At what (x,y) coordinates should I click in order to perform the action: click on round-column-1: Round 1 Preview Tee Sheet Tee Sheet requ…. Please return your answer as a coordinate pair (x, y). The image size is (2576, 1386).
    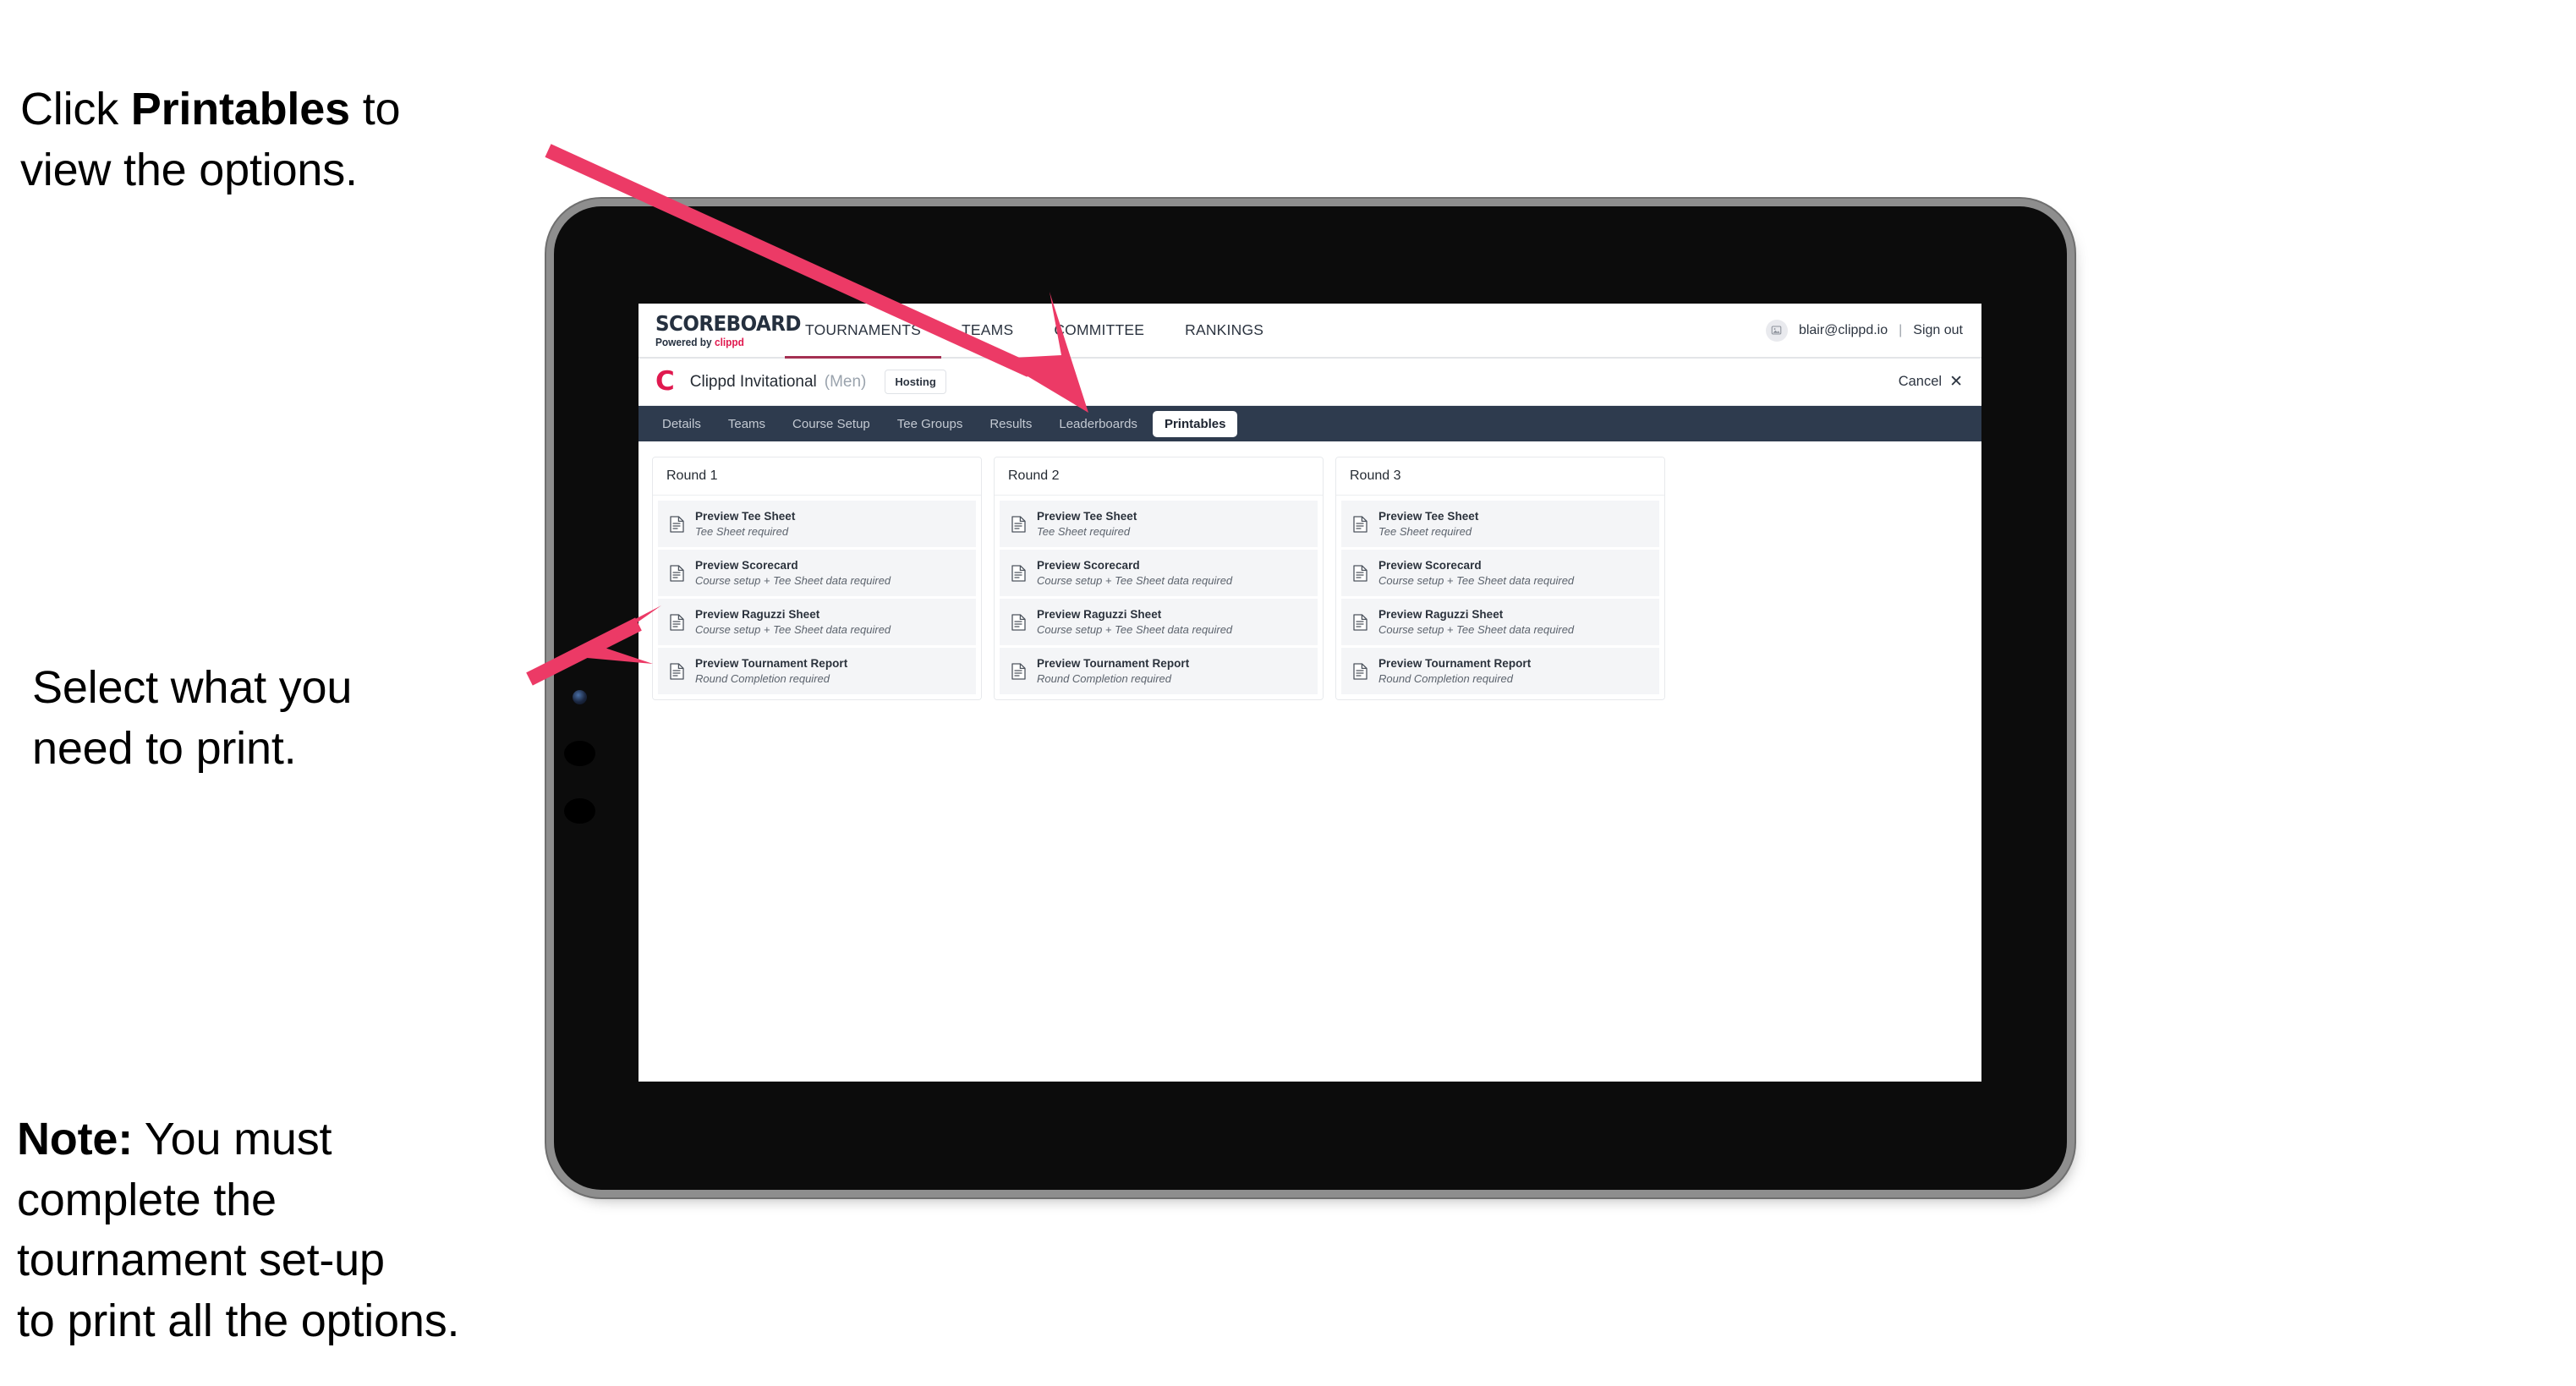
    Looking at the image, I should click on (817, 578).